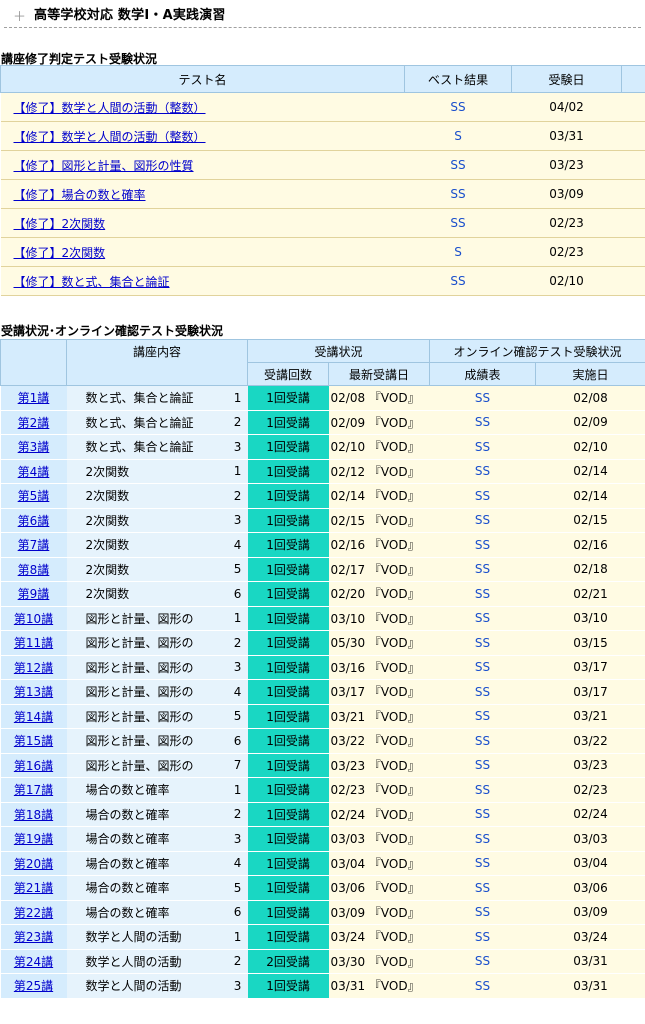 Image resolution: width=645 pixels, height=1024 pixels. What do you see at coordinates (379, 961) in the screenshot?
I see `latest-attendance: 03/30 『VOD』` at bounding box center [379, 961].